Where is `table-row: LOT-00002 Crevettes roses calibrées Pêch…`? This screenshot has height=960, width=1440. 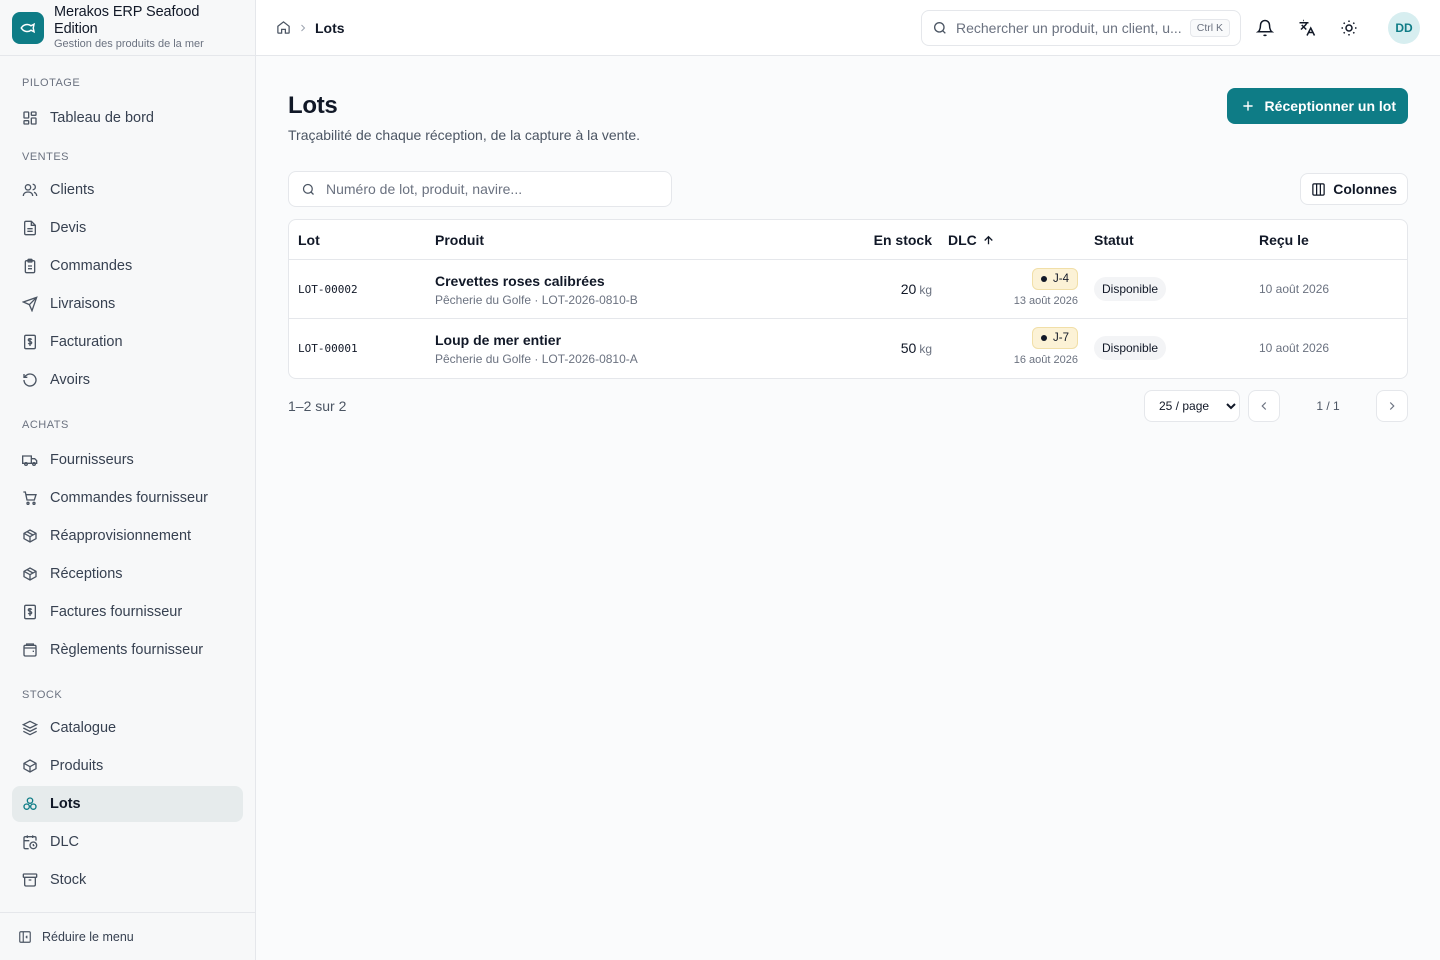 table-row: LOT-00002 Crevettes roses calibrées Pêch… is located at coordinates (848, 289).